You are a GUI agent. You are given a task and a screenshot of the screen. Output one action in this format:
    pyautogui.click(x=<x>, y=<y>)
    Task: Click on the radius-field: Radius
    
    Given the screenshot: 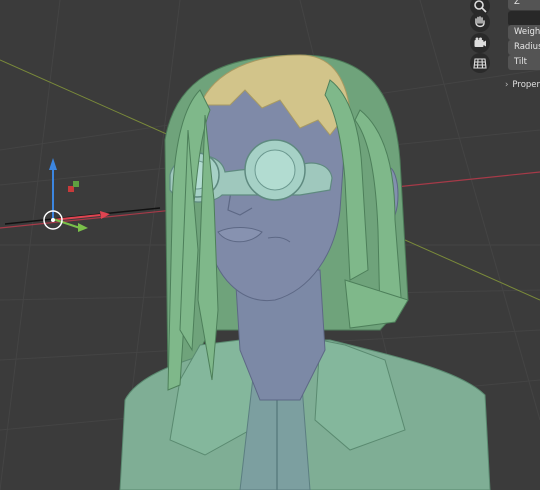 What is the action you would take?
    pyautogui.click(x=524, y=47)
    